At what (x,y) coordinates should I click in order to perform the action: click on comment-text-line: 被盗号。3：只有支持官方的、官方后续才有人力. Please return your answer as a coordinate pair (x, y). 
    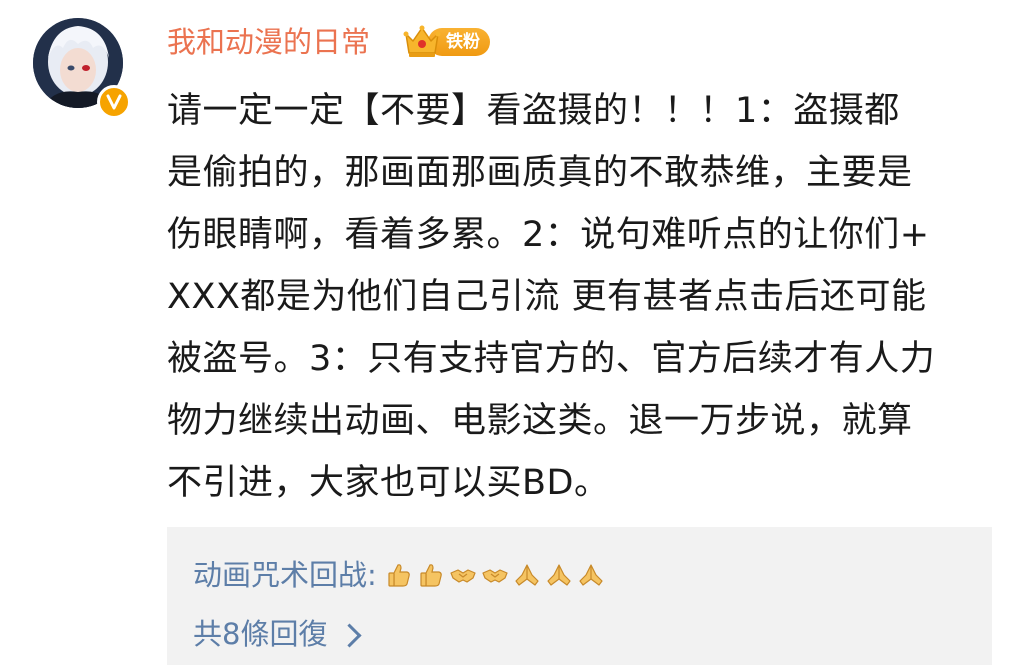
    Looking at the image, I should click on (551, 359).